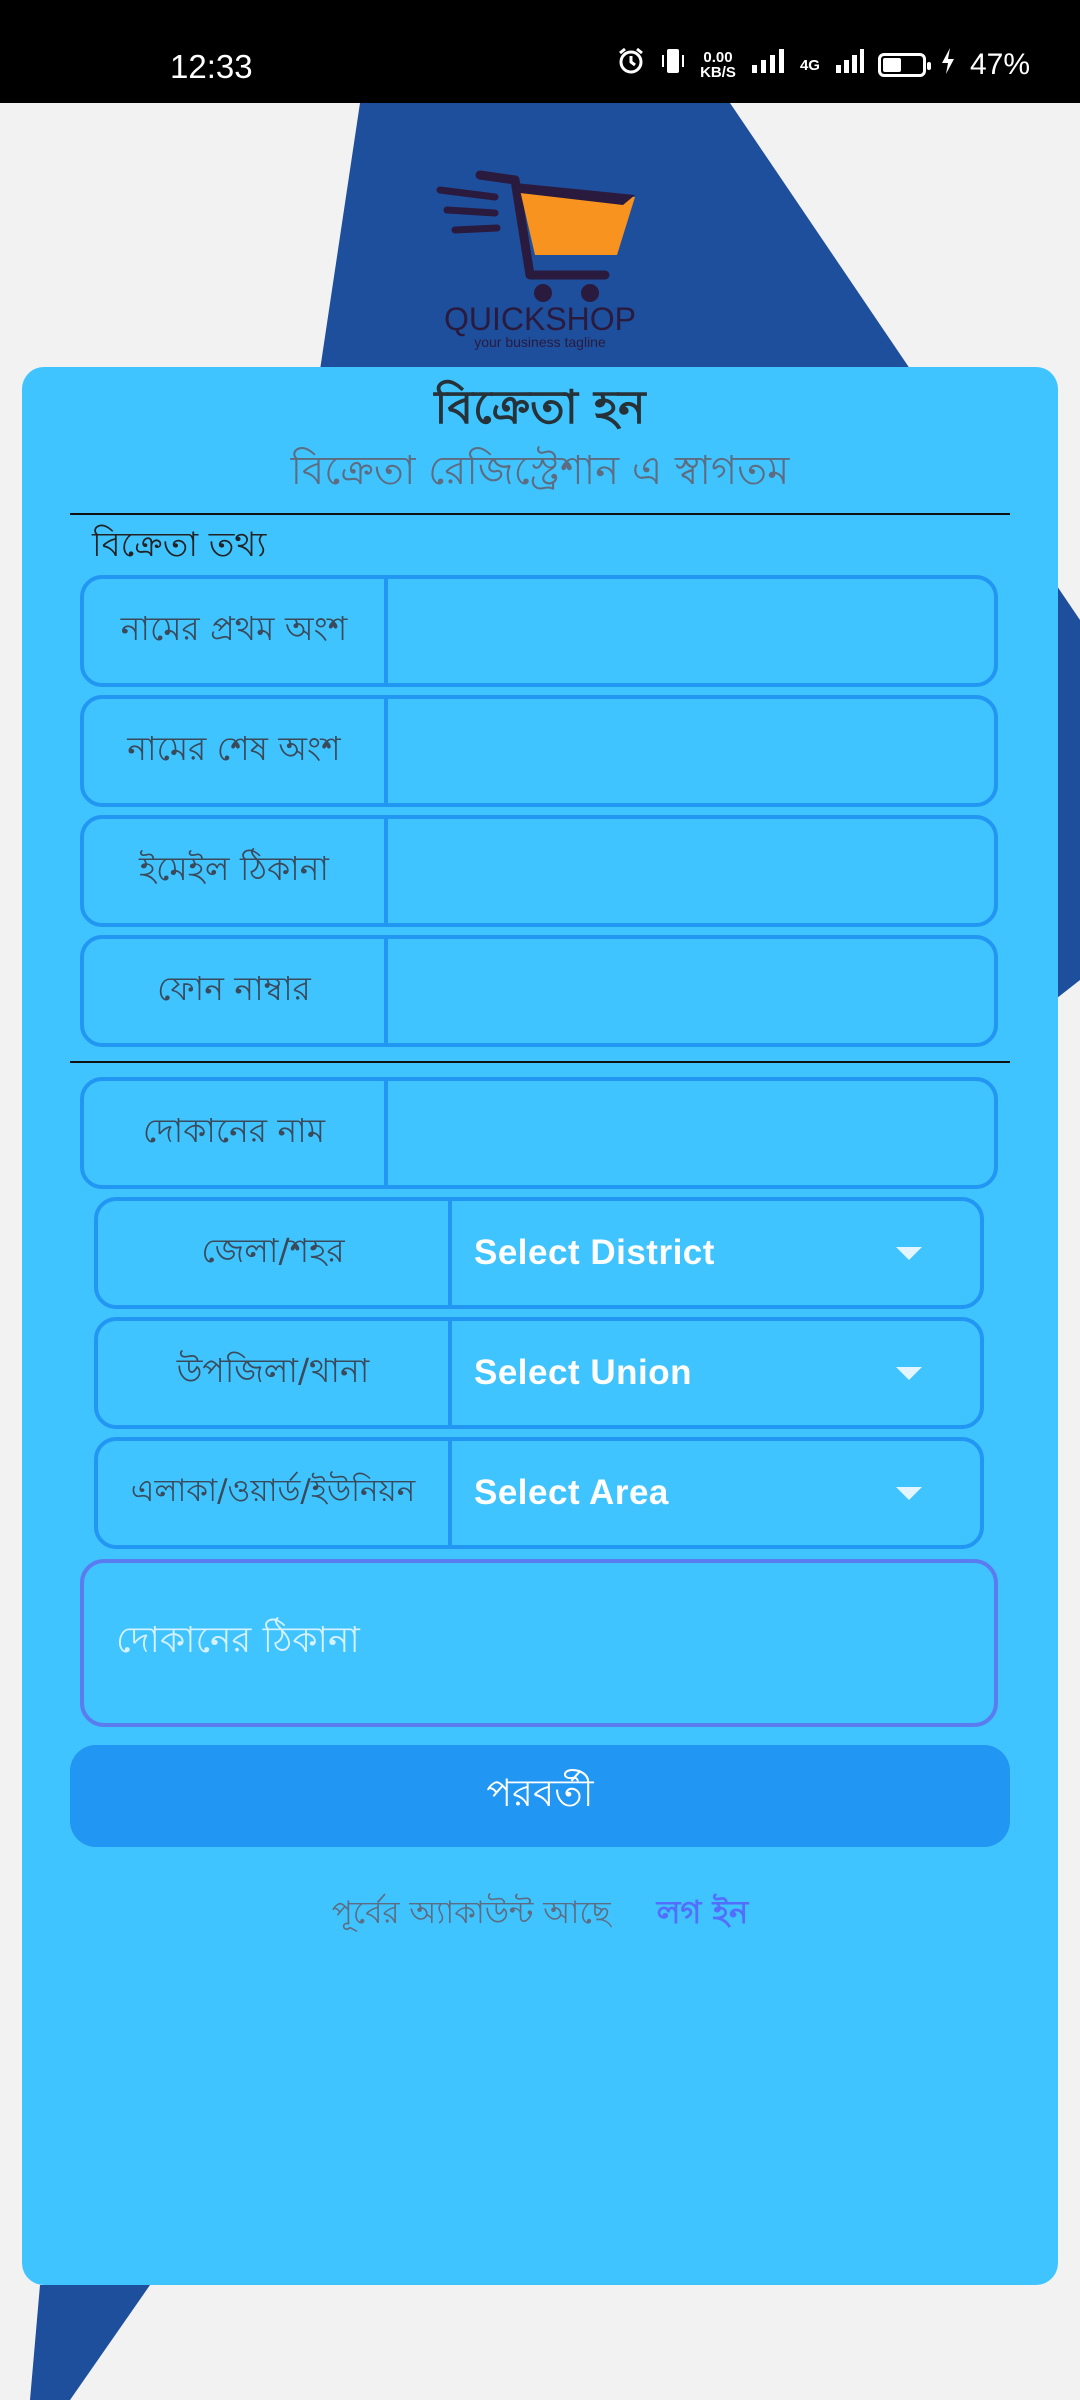 This screenshot has height=2400, width=1080. I want to click on phone-row: ফোন নাম্বার, so click(539, 991).